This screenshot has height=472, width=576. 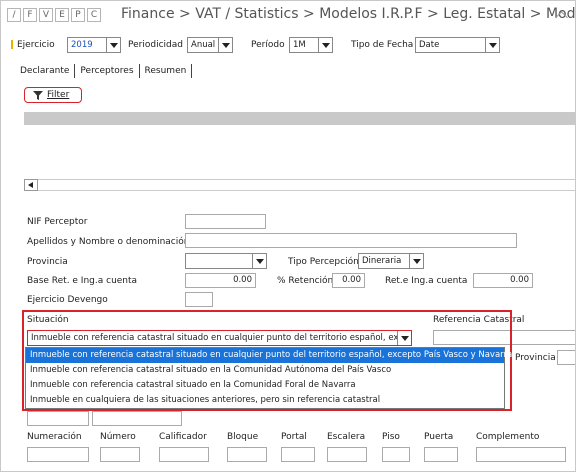 What do you see at coordinates (30, 15) in the screenshot?
I see `f-icon: F` at bounding box center [30, 15].